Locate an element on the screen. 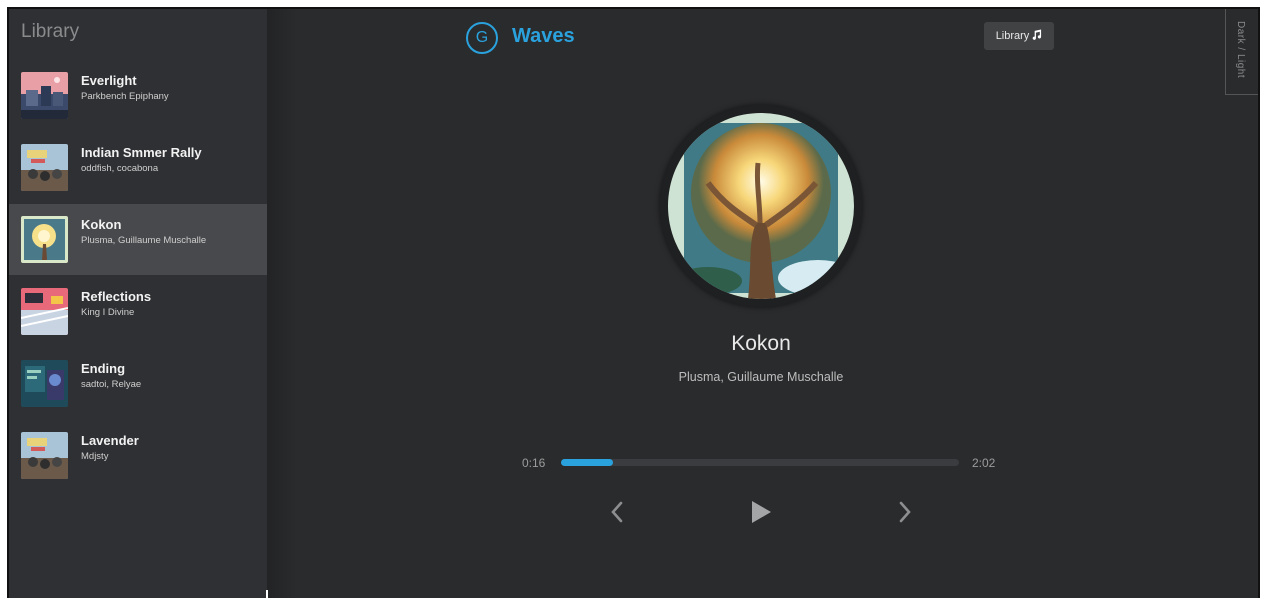 This screenshot has width=1261, height=607. next-button is located at coordinates (905, 514).